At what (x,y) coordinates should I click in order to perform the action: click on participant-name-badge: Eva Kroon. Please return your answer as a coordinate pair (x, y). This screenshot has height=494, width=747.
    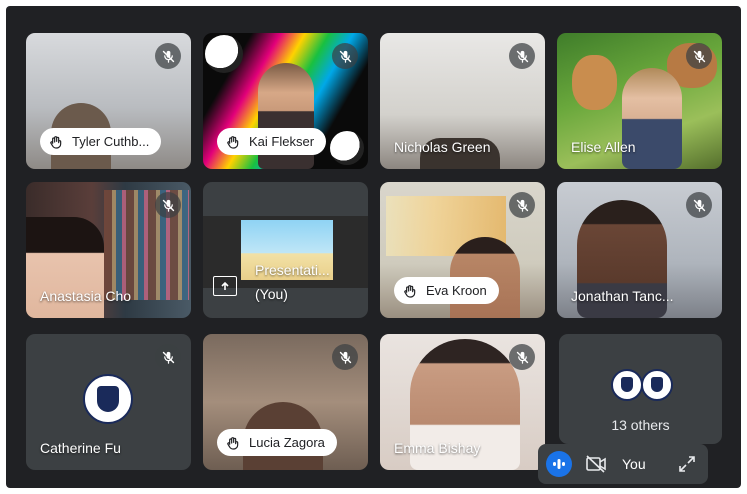
    Looking at the image, I should click on (446, 290).